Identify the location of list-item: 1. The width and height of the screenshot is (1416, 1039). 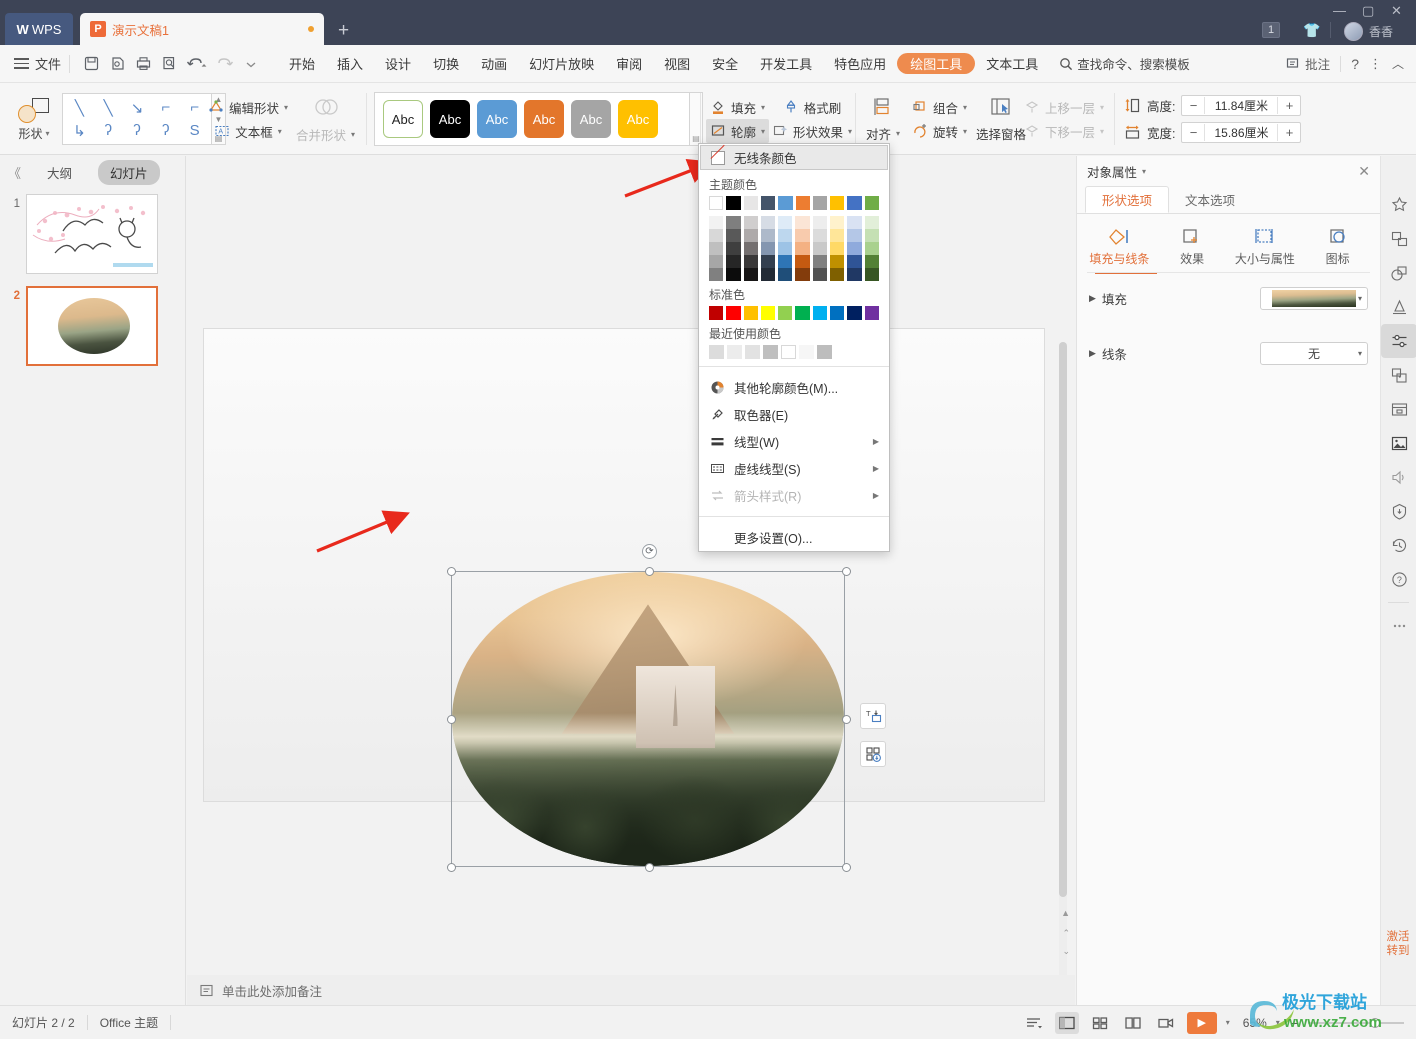
(92, 231).